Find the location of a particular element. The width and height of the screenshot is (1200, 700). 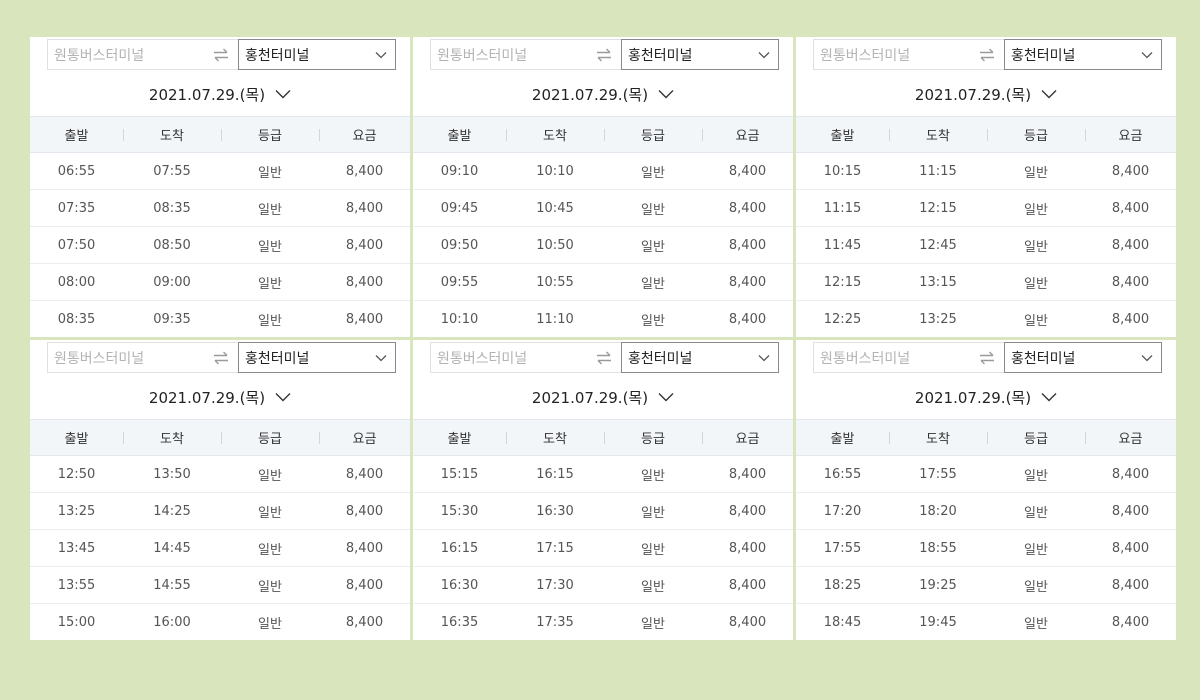

table-row: 18:45 19:45 일반 8,400 is located at coordinates (986, 622).